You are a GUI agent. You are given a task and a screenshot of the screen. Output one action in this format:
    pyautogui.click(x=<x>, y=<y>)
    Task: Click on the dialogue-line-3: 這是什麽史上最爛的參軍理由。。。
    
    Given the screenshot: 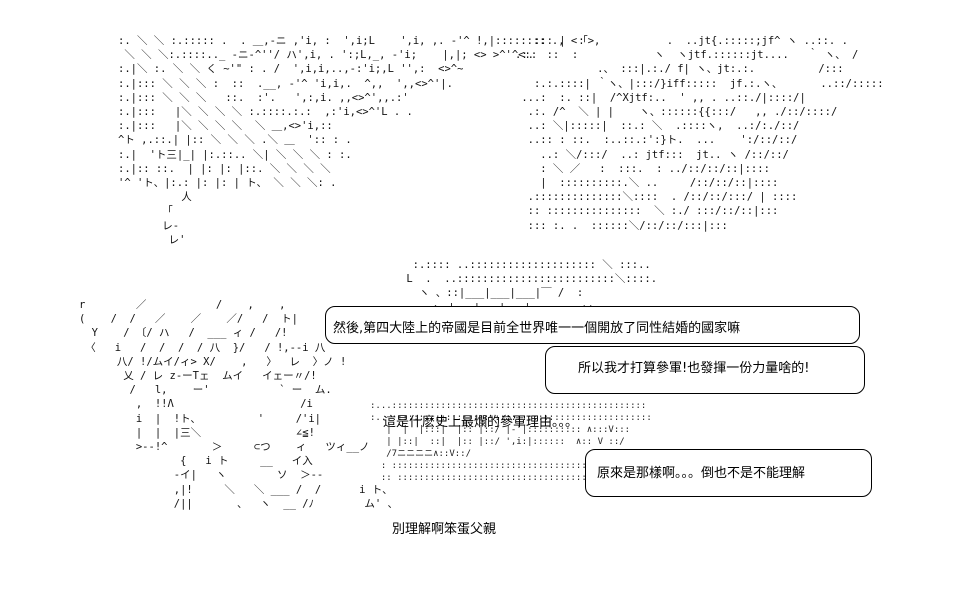 What is the action you would take?
    pyautogui.click(x=481, y=422)
    